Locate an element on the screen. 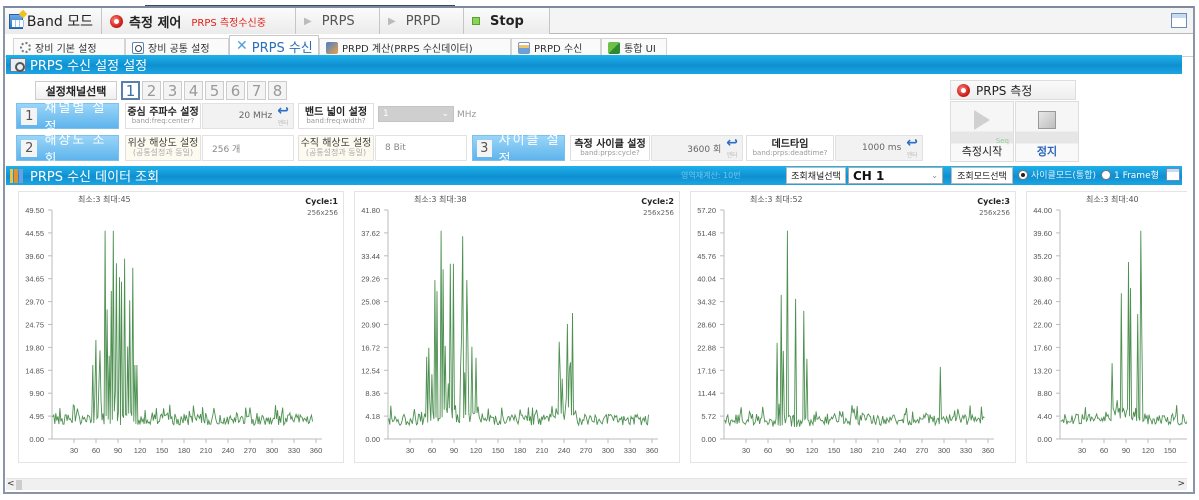  cycle-mode-label: 사이클모드(통합) is located at coordinates (1063, 174).